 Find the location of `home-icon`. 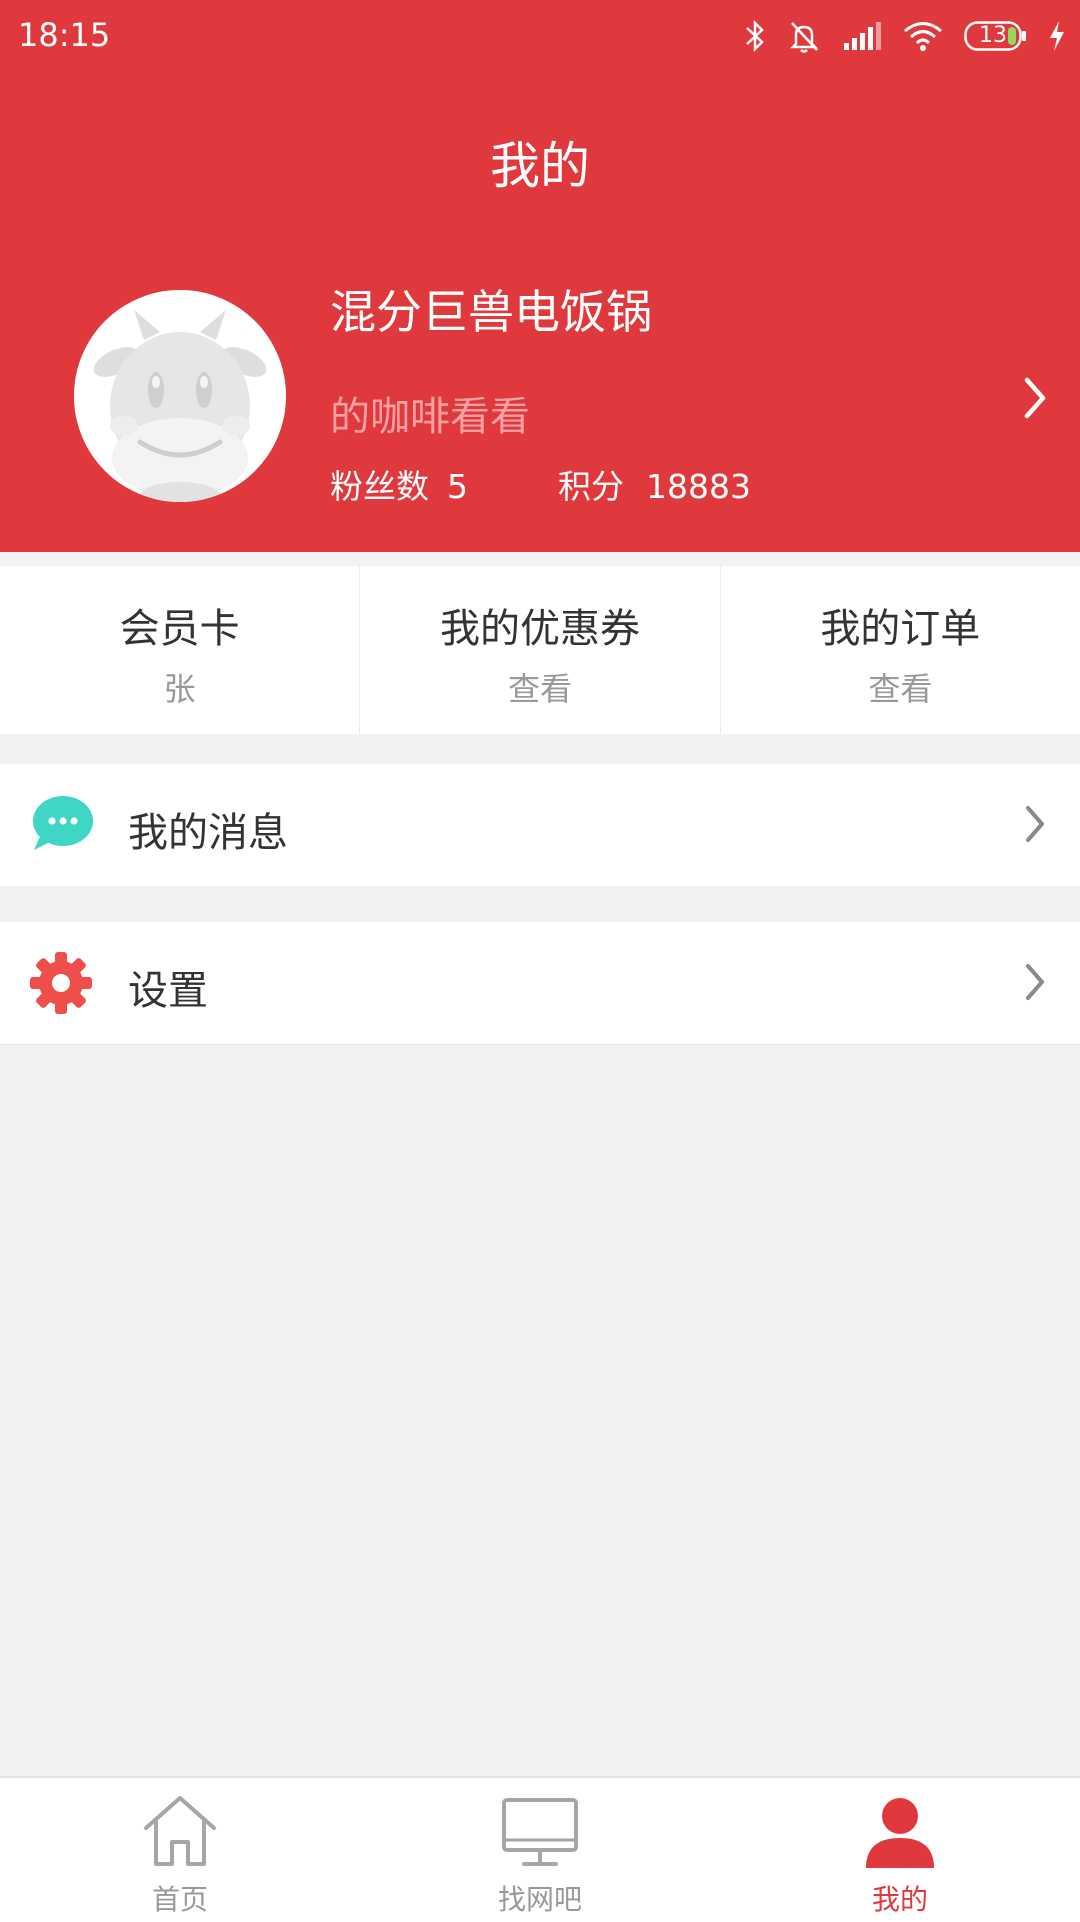

home-icon is located at coordinates (180, 1831).